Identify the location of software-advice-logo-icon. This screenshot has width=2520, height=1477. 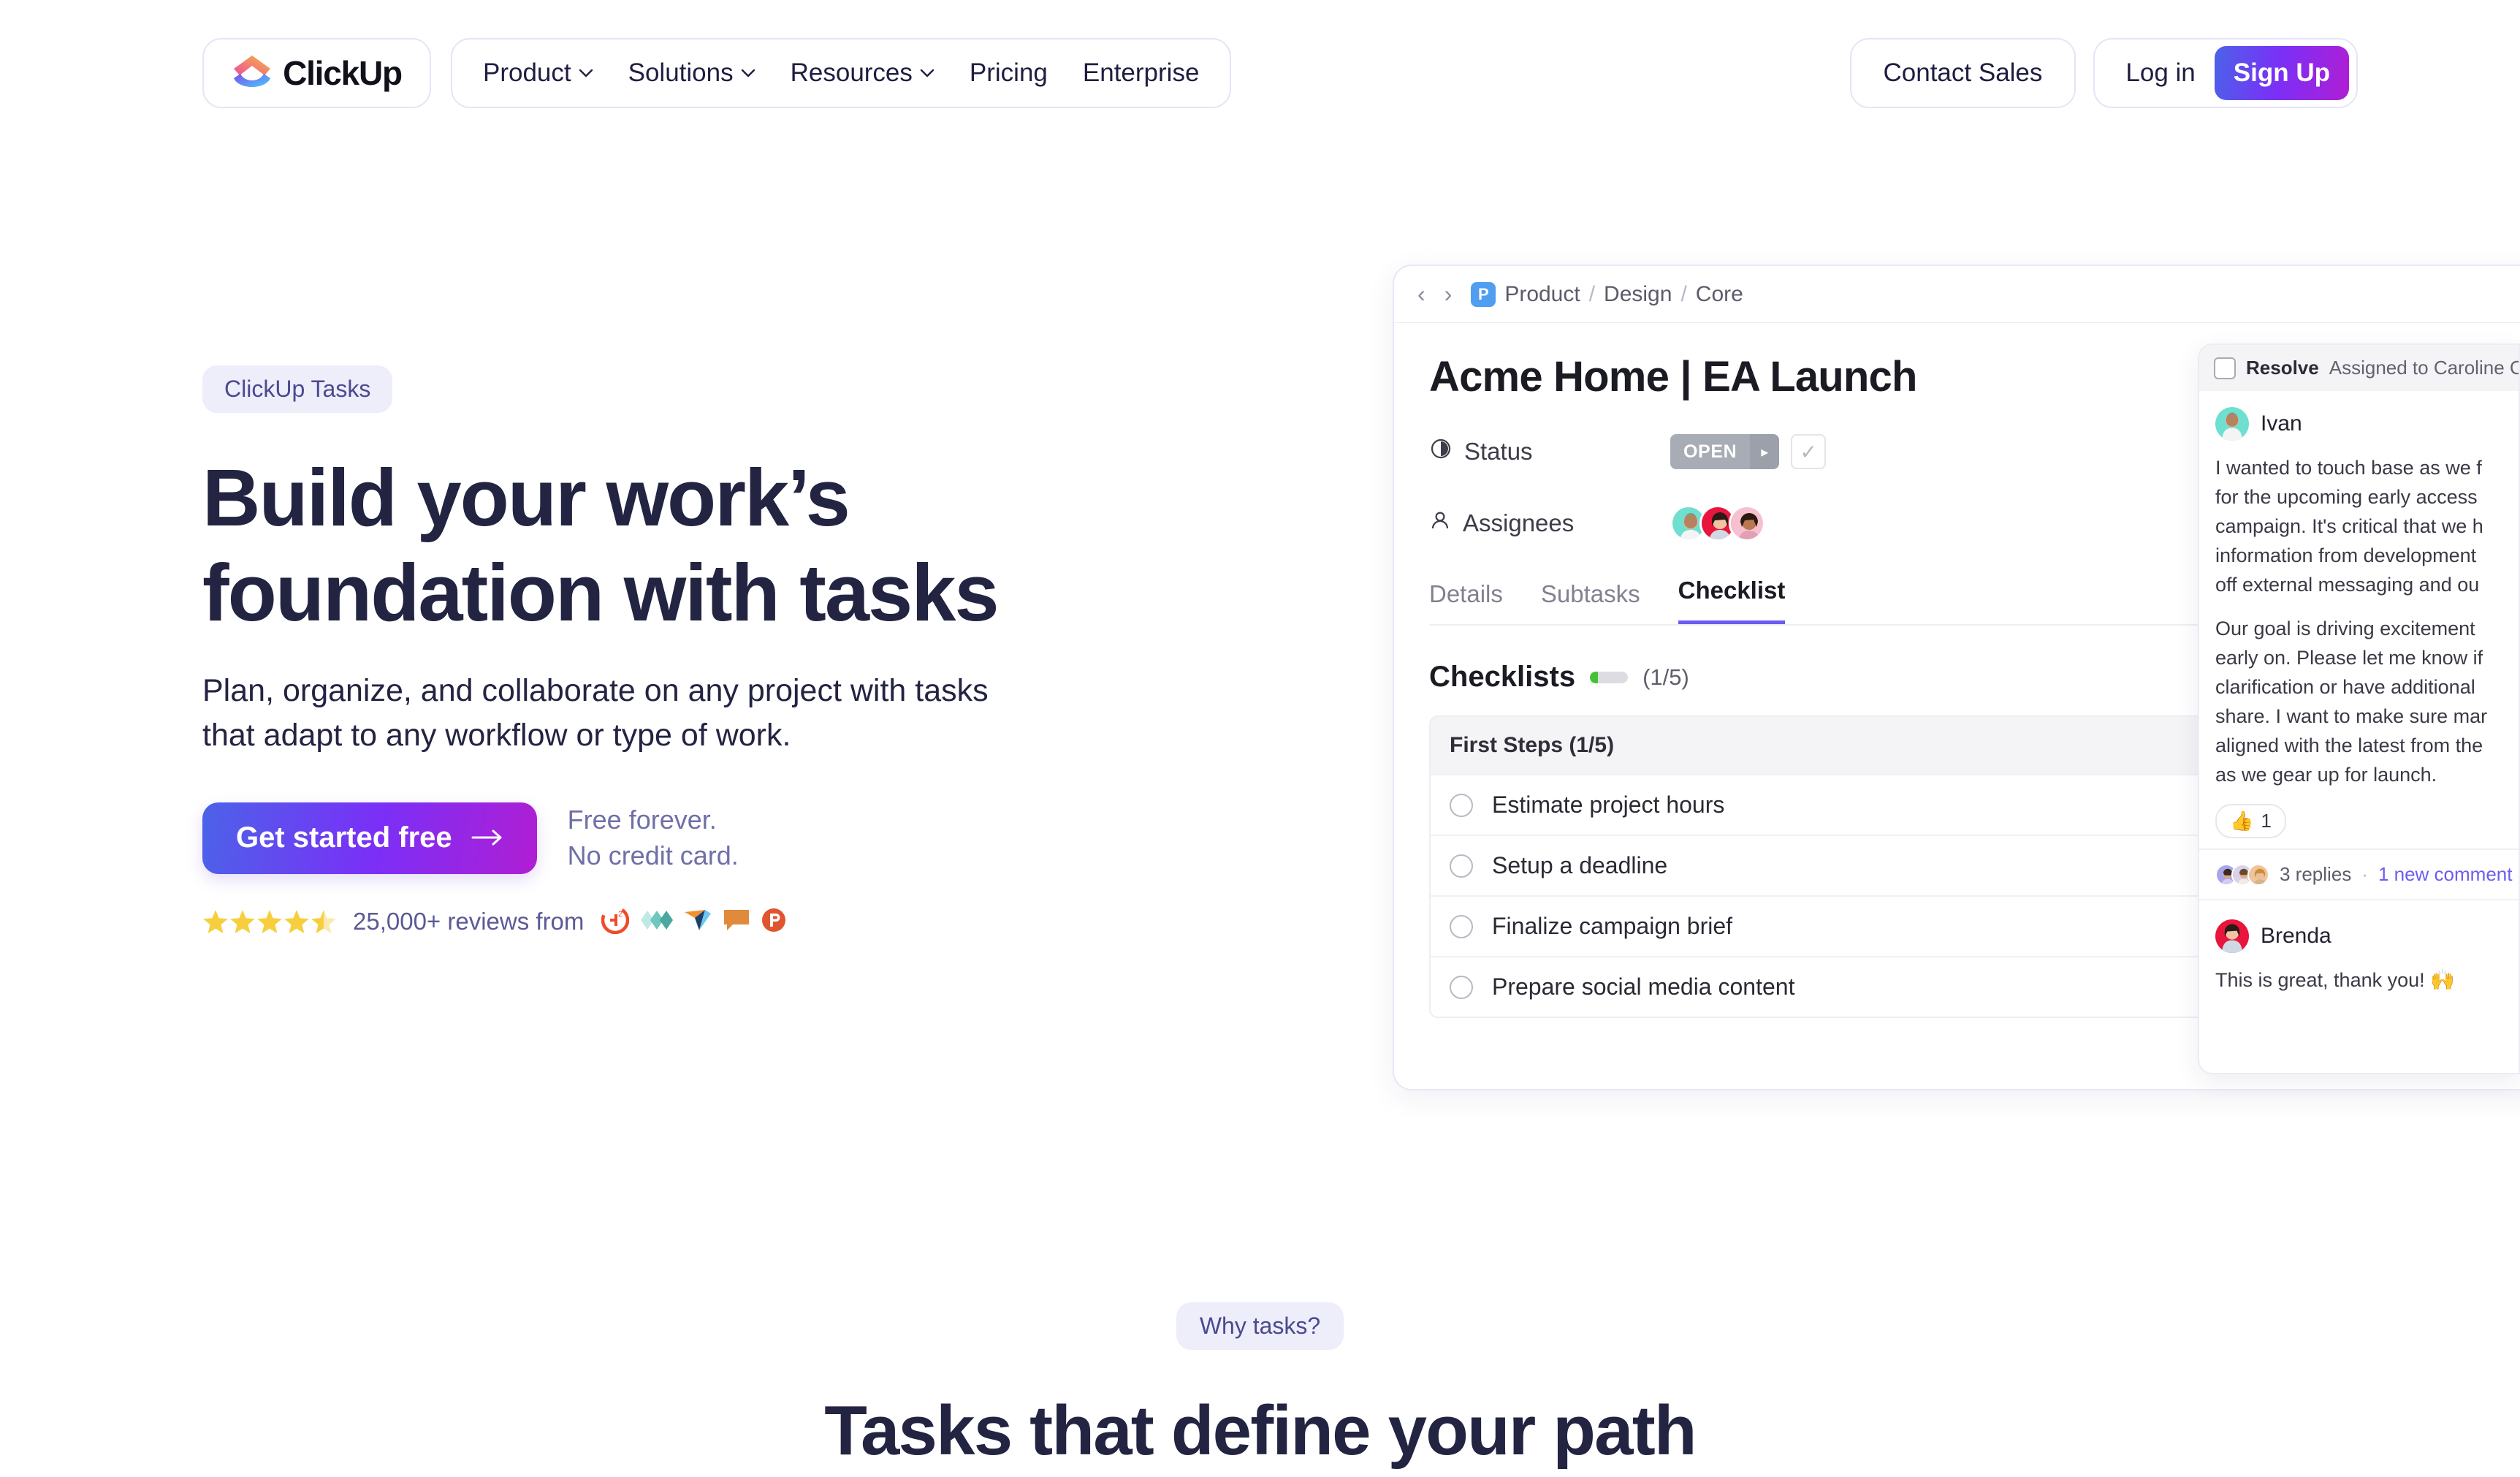
(737, 922).